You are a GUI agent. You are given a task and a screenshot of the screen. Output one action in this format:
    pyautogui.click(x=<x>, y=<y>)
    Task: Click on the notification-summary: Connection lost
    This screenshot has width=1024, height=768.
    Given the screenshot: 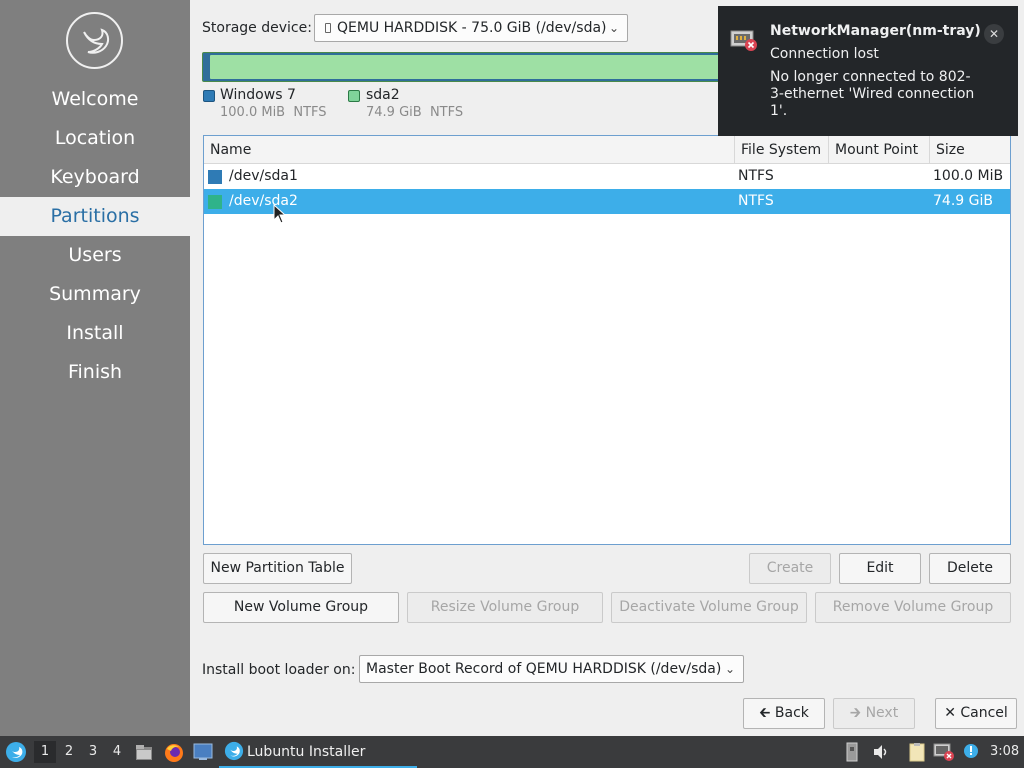 What is the action you would take?
    pyautogui.click(x=824, y=54)
    